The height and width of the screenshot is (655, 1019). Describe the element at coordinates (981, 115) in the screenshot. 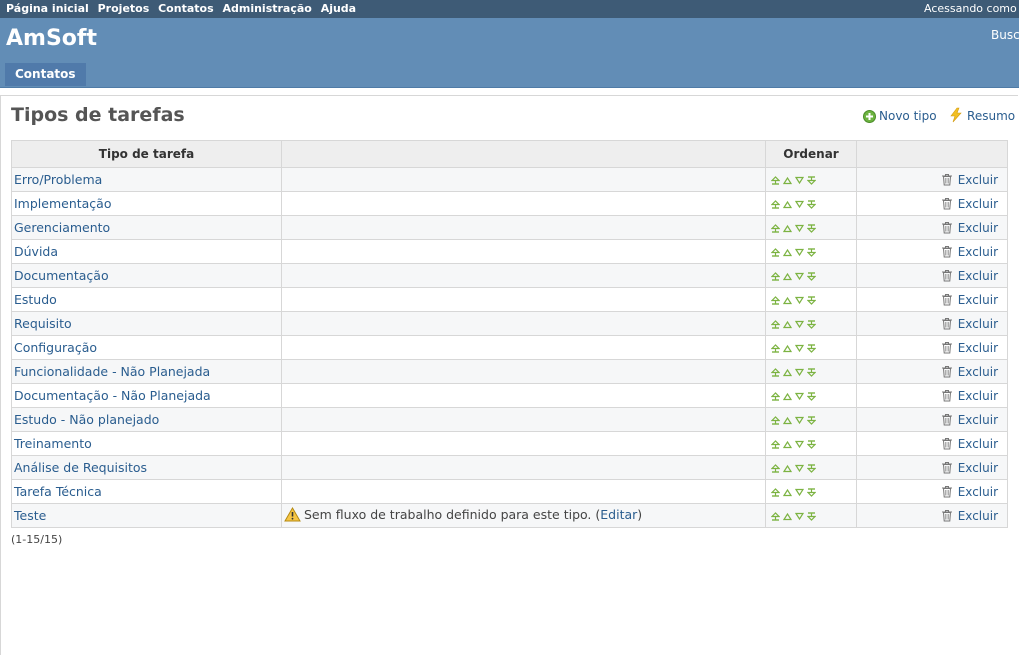

I see `summary-link: Resumo` at that location.